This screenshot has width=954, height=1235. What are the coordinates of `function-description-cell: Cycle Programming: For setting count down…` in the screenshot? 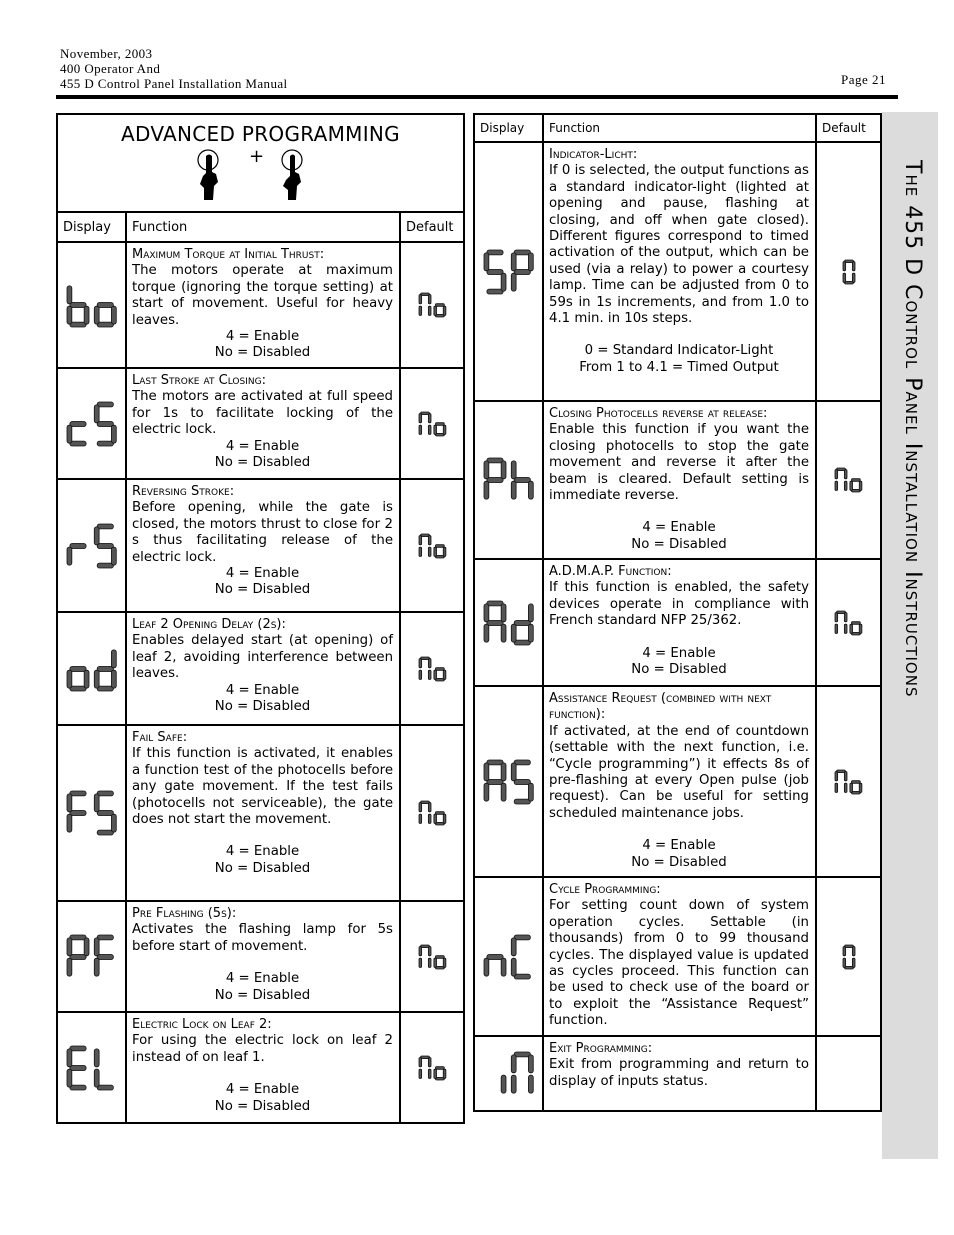 It's located at (679, 956).